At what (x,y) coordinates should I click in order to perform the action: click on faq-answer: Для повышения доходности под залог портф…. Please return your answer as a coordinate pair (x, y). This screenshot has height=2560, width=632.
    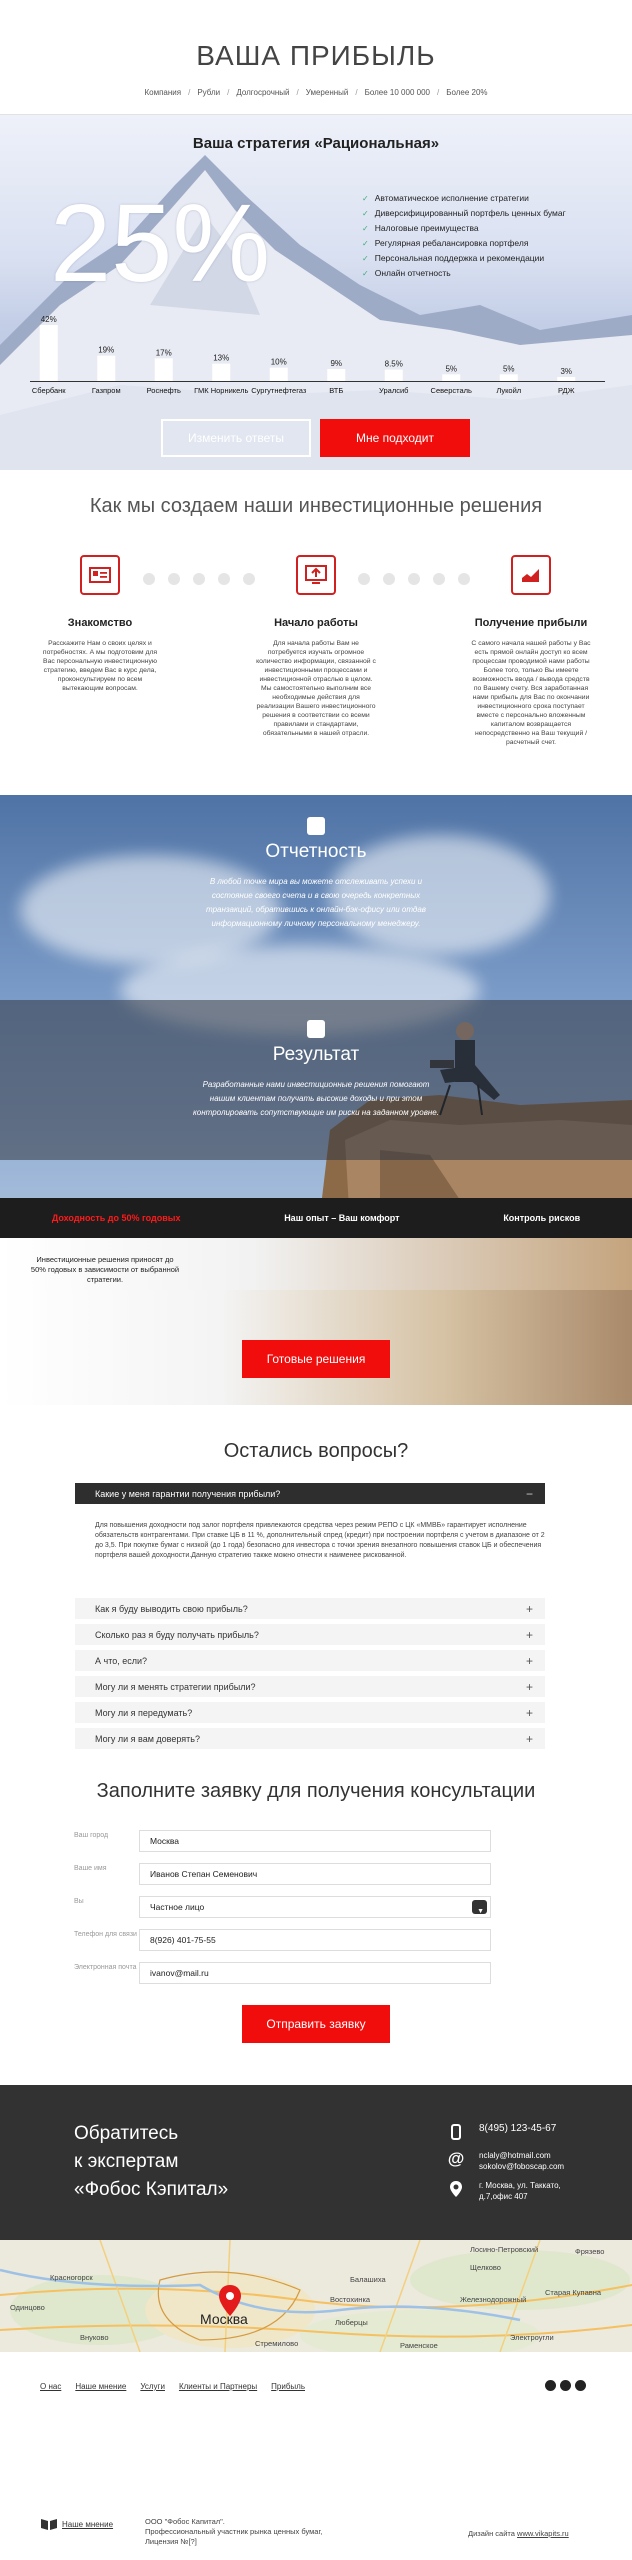
    Looking at the image, I should click on (320, 1540).